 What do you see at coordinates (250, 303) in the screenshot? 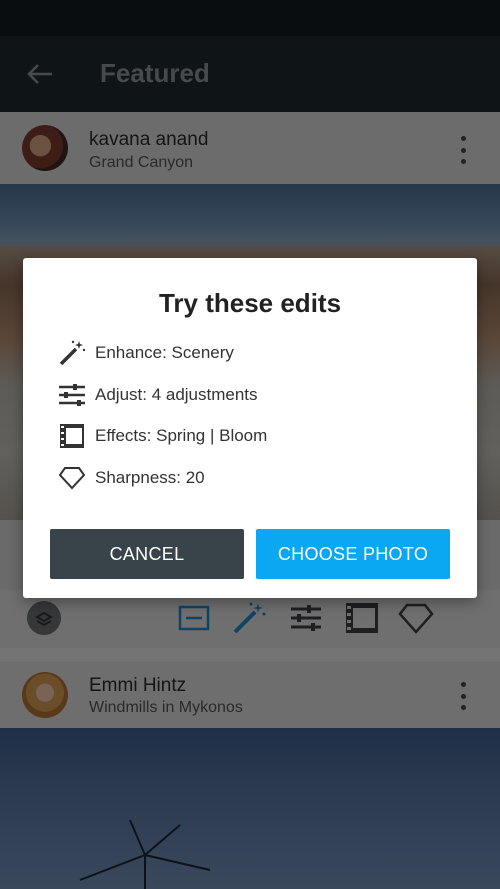
I see `dialog-title: Try these edits` at bounding box center [250, 303].